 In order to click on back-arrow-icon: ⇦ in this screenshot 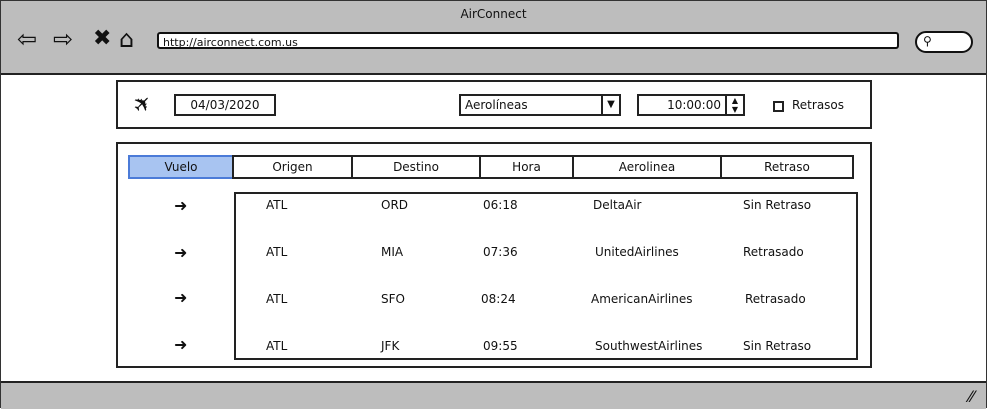, I will do `click(27, 39)`.